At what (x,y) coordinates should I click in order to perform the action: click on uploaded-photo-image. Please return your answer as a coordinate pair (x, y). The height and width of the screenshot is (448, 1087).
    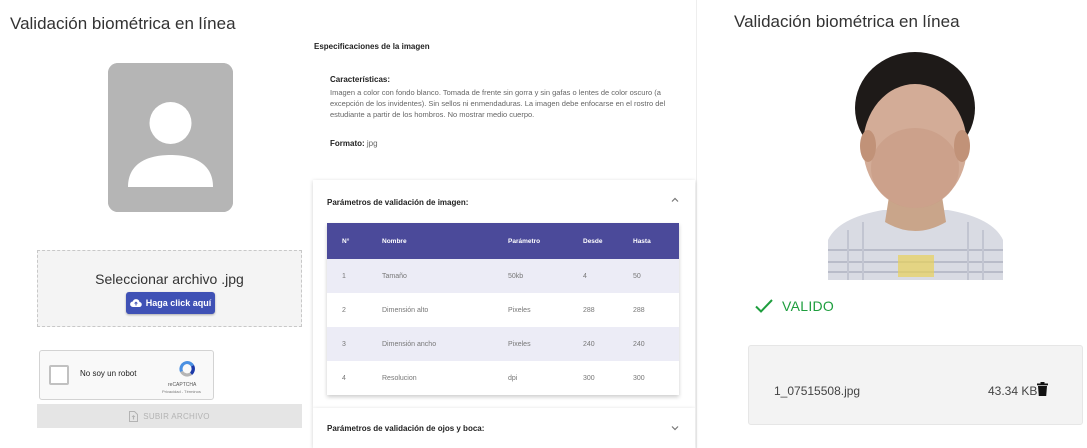
    Looking at the image, I should click on (915, 165).